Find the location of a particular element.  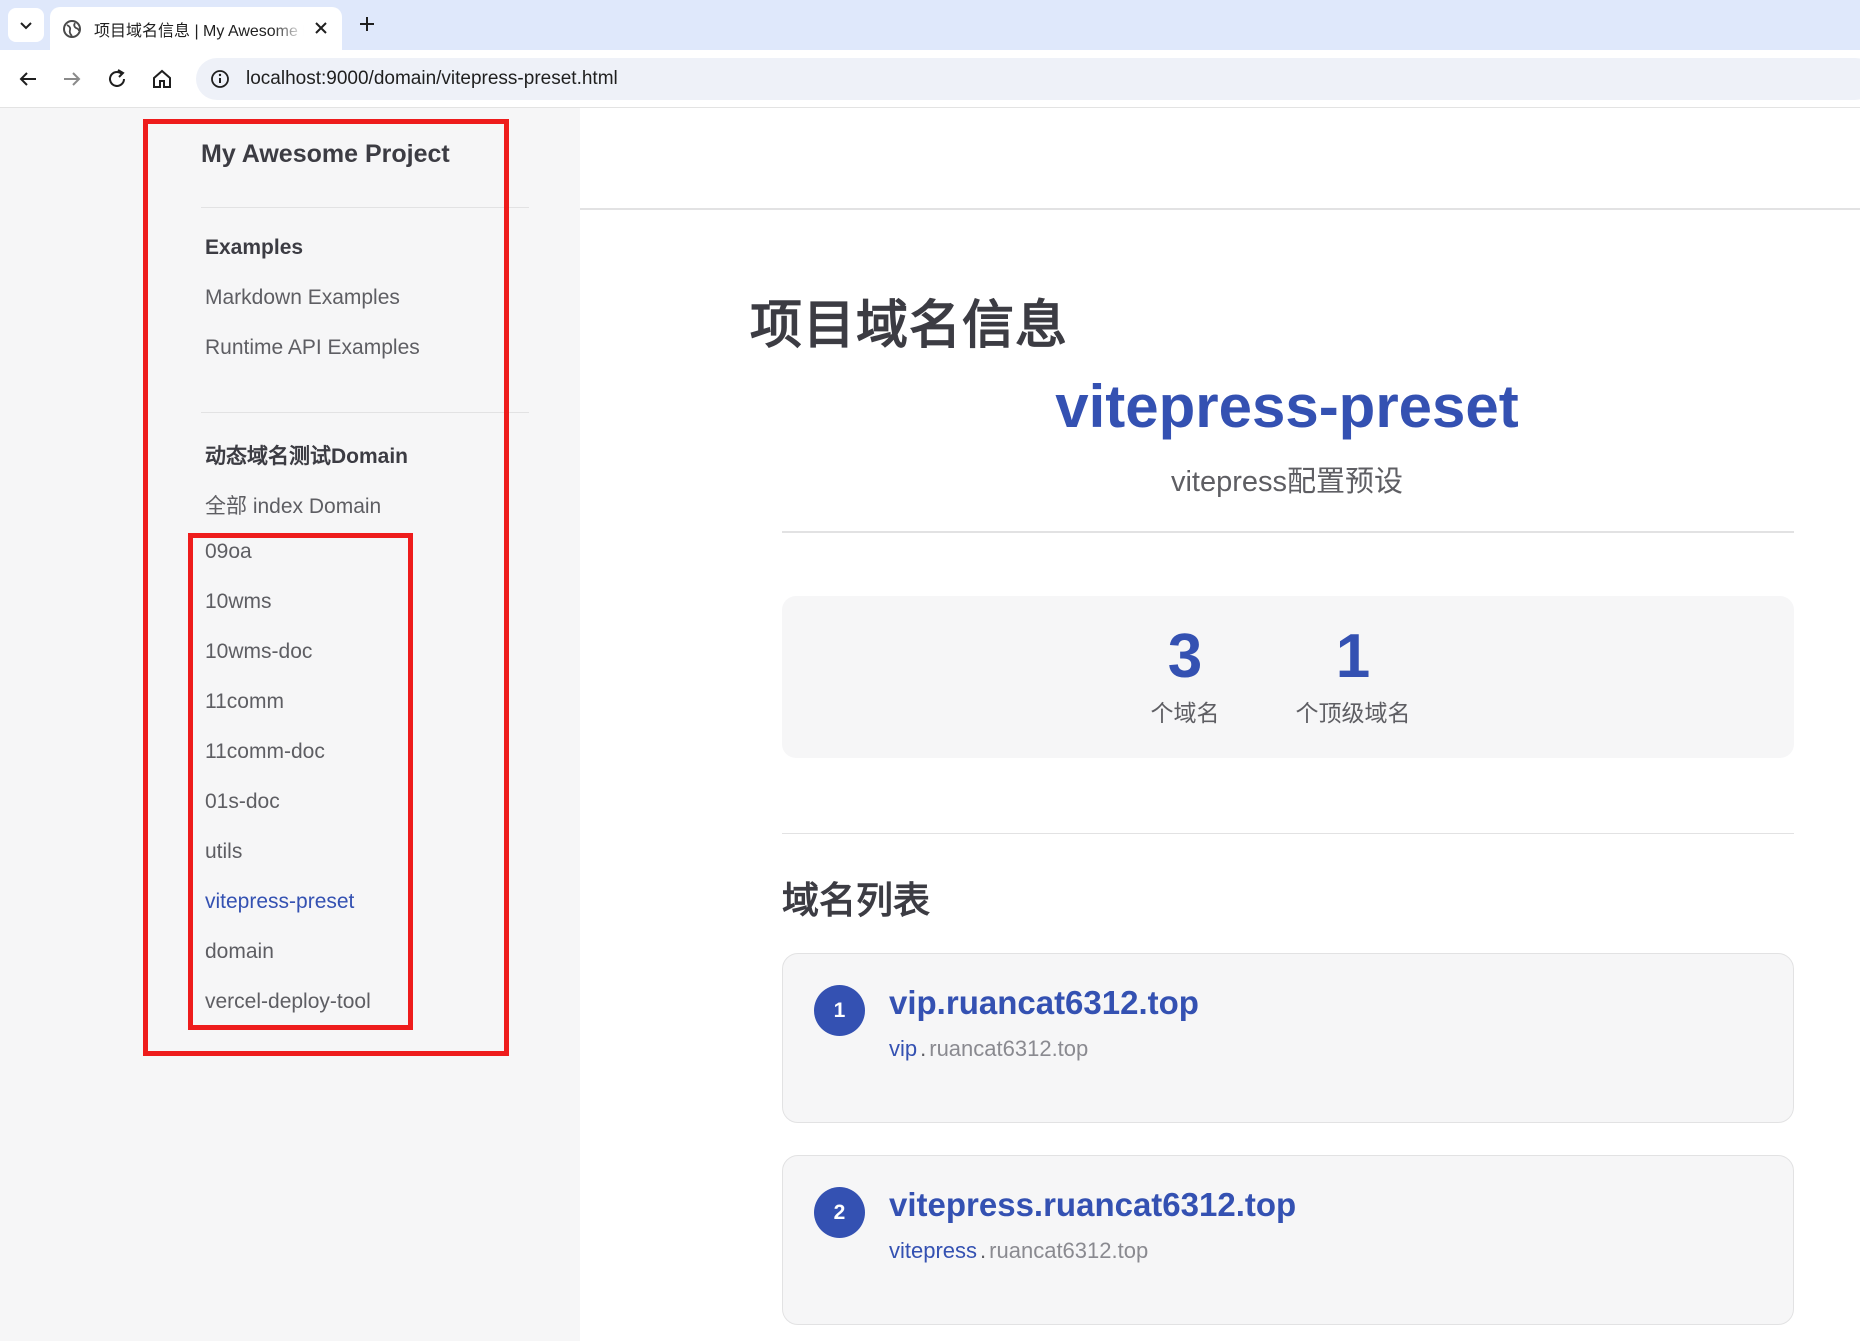

domain-list-heading: 域名列表 is located at coordinates (856, 900).